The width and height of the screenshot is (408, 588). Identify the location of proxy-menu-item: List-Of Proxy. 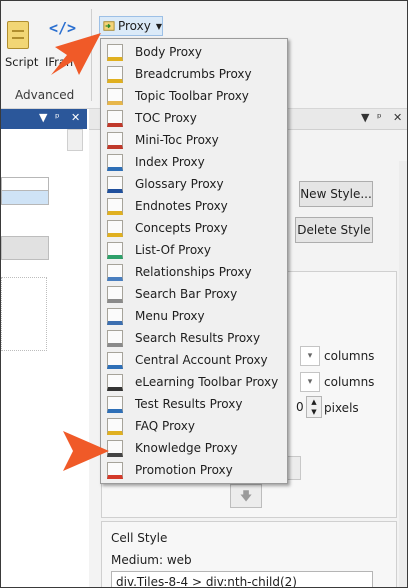
(194, 250).